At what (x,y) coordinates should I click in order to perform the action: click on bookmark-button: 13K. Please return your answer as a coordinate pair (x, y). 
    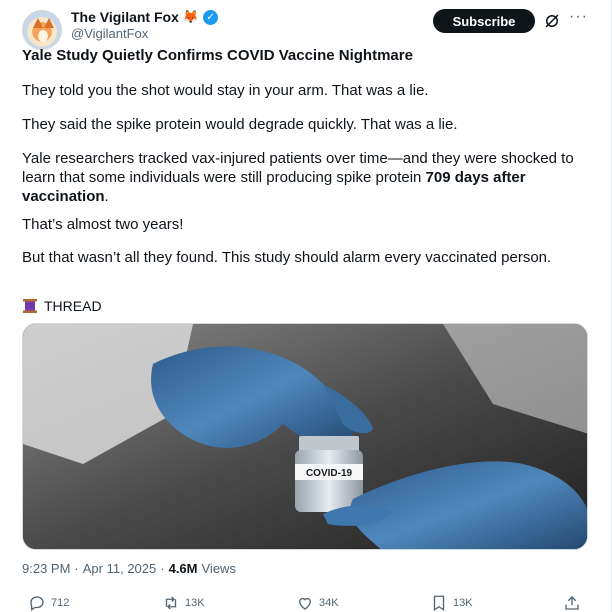
    Looking at the image, I should click on (451, 603).